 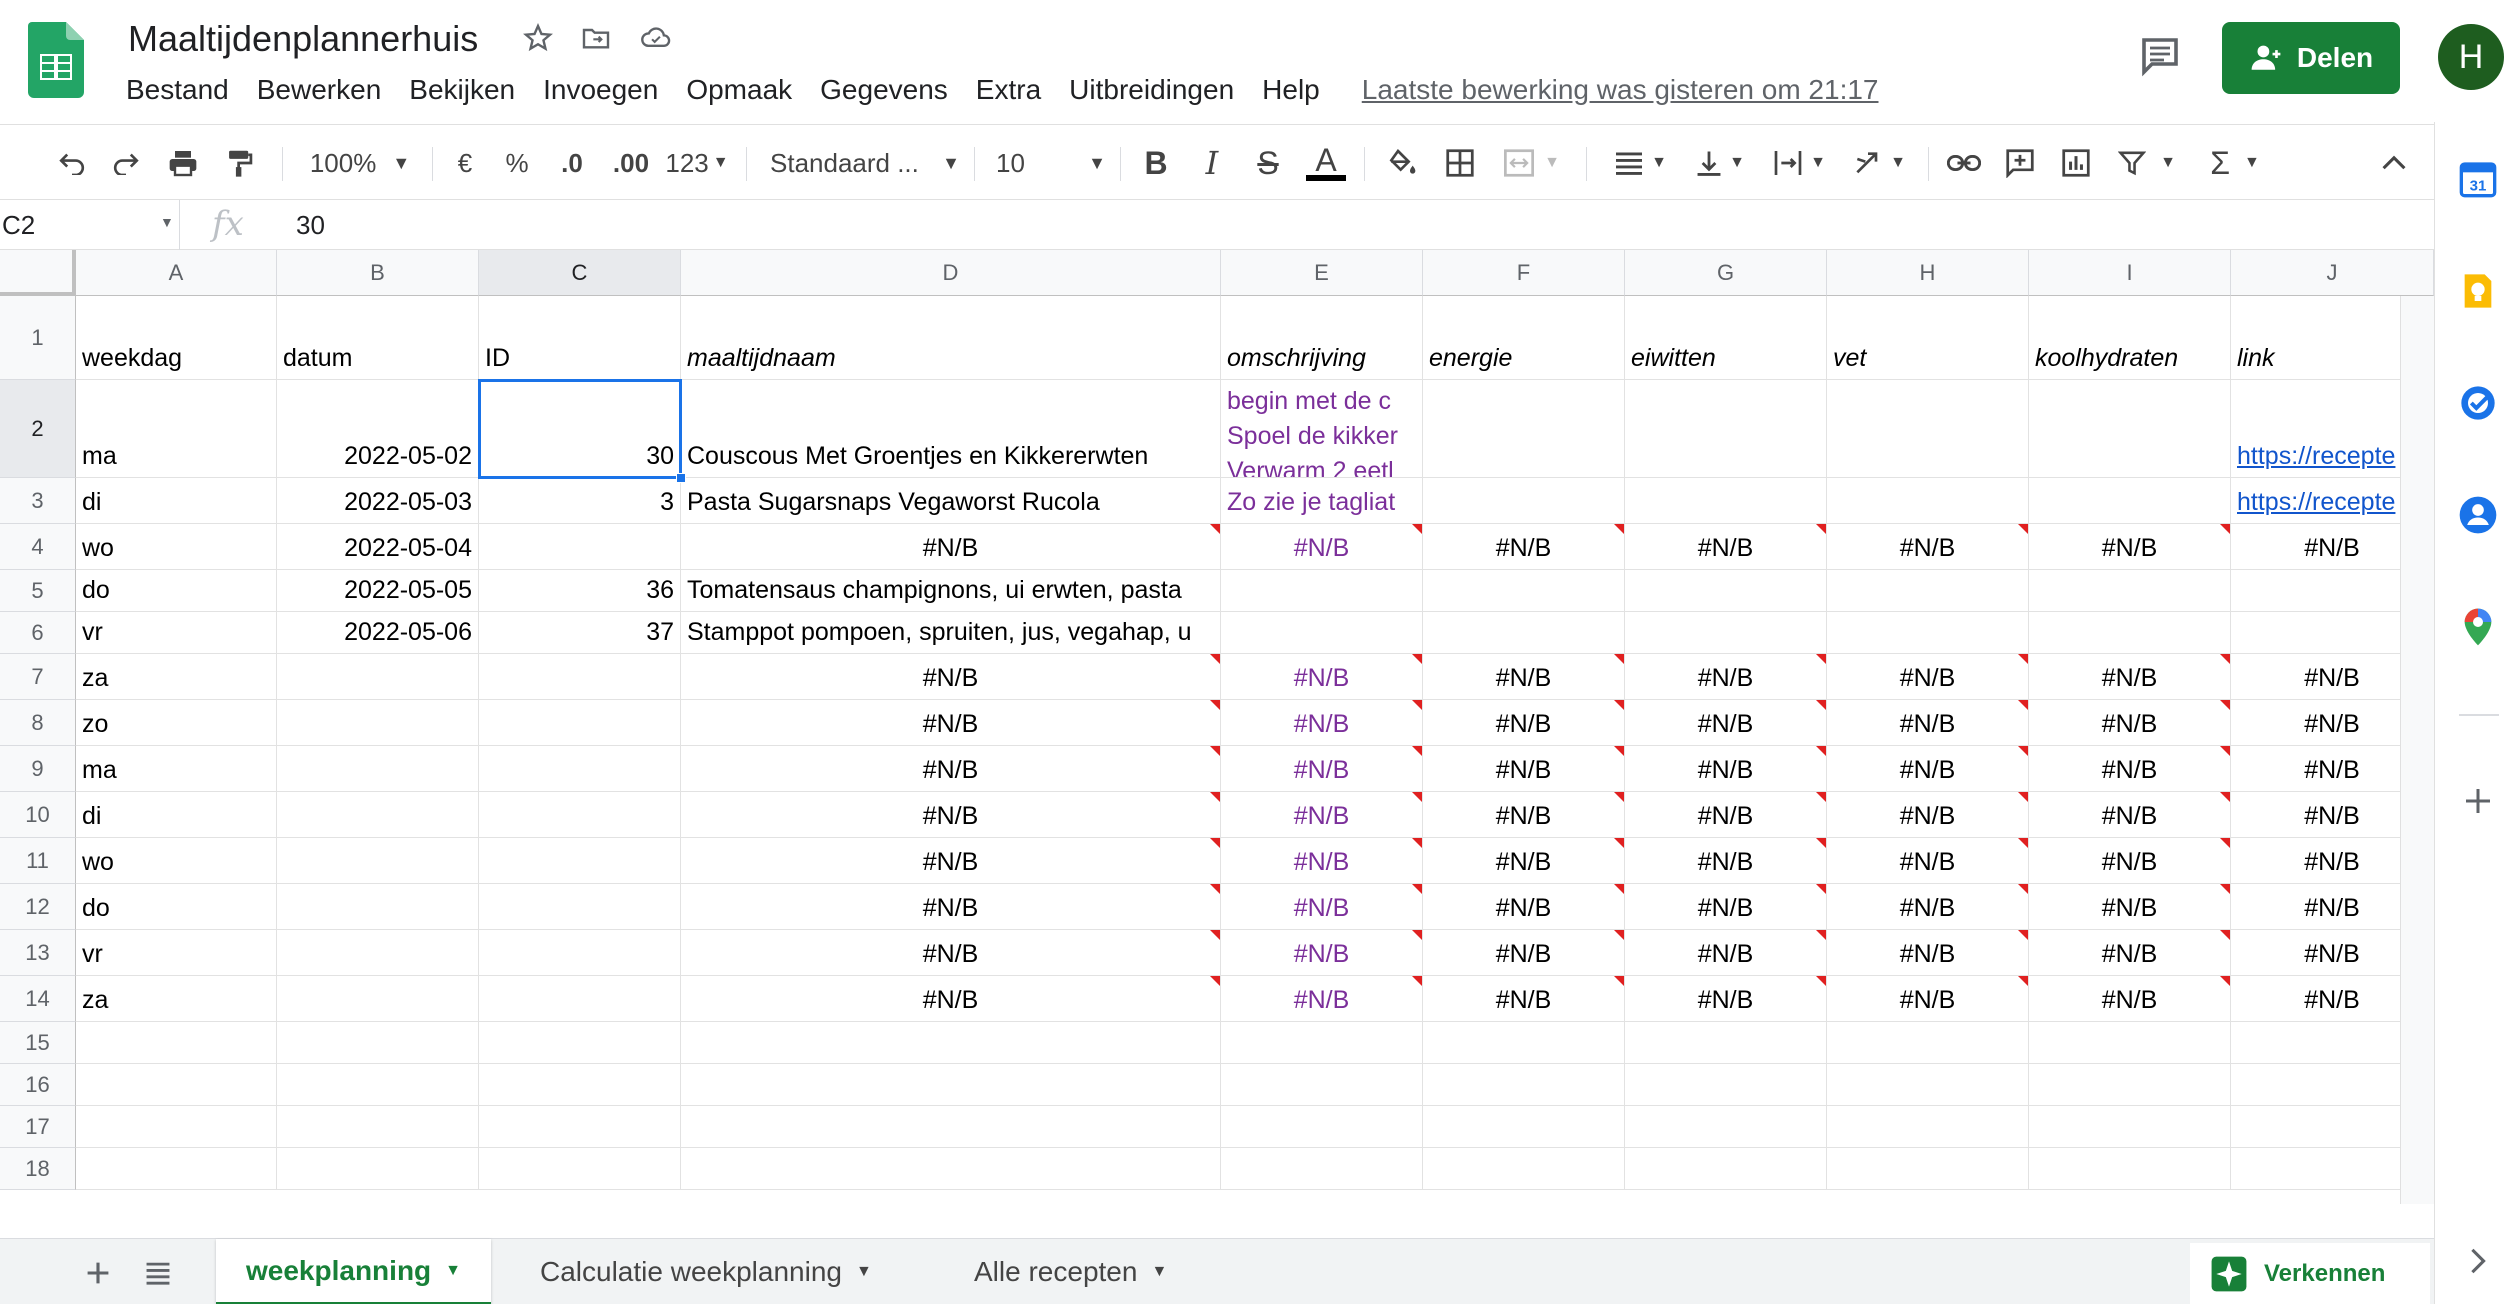 What do you see at coordinates (462, 90) in the screenshot?
I see `menu-bekijken: Bekijken` at bounding box center [462, 90].